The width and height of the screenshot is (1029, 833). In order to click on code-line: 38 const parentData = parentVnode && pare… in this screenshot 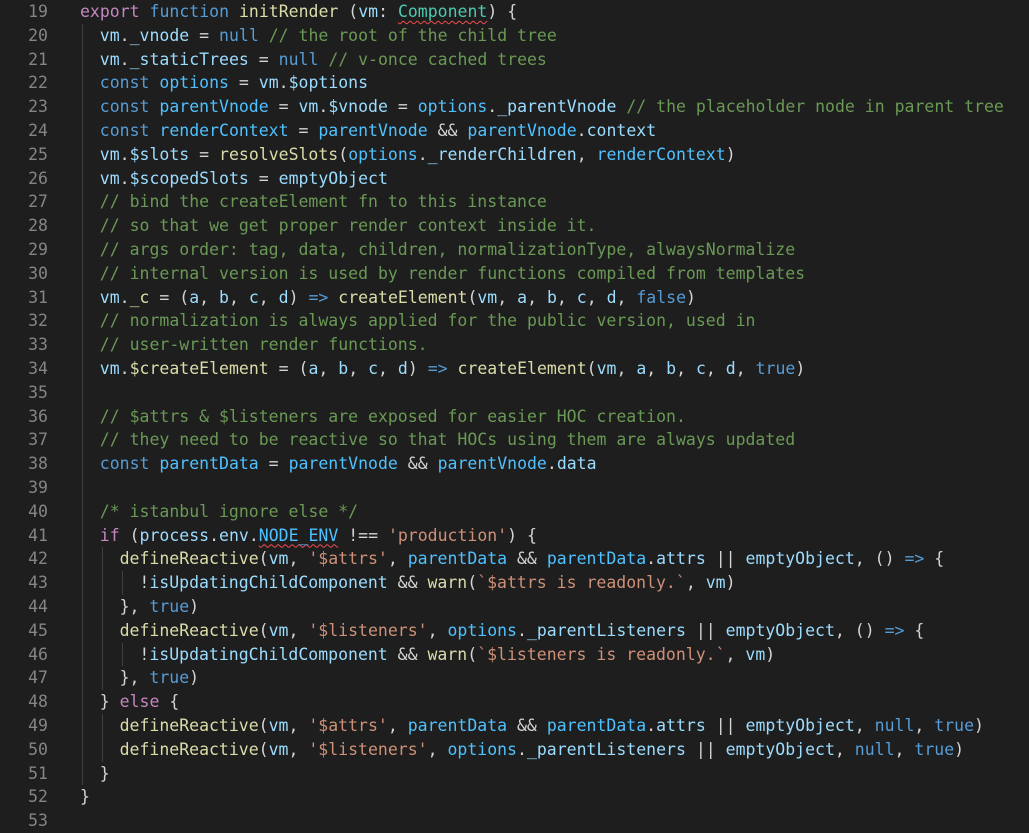, I will do `click(514, 464)`.